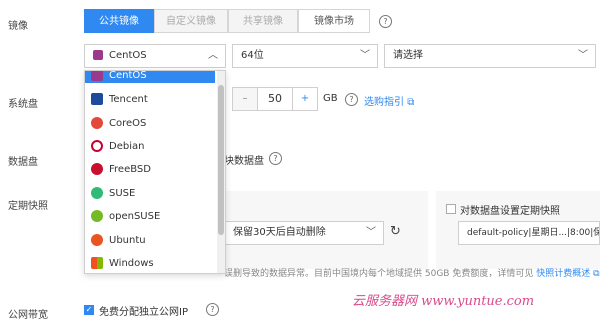 The image size is (600, 329). I want to click on version-select-value: 请选择, so click(408, 55).